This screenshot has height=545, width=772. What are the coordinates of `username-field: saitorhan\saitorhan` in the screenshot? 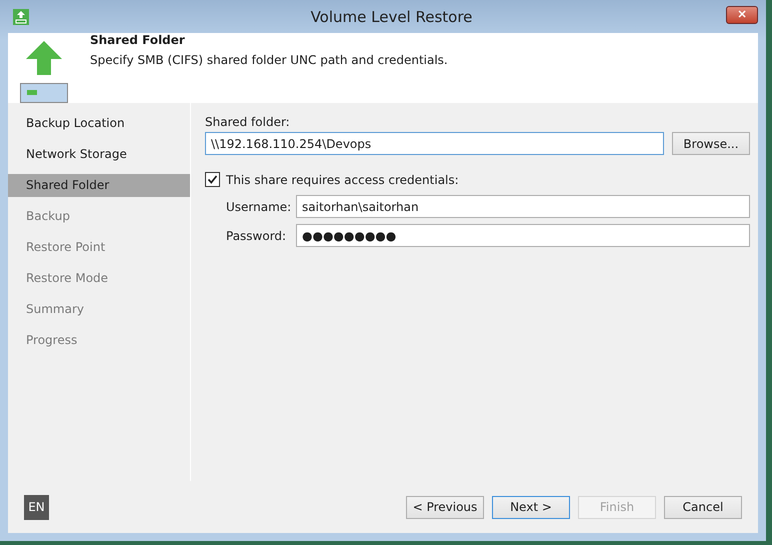 It's located at (523, 206).